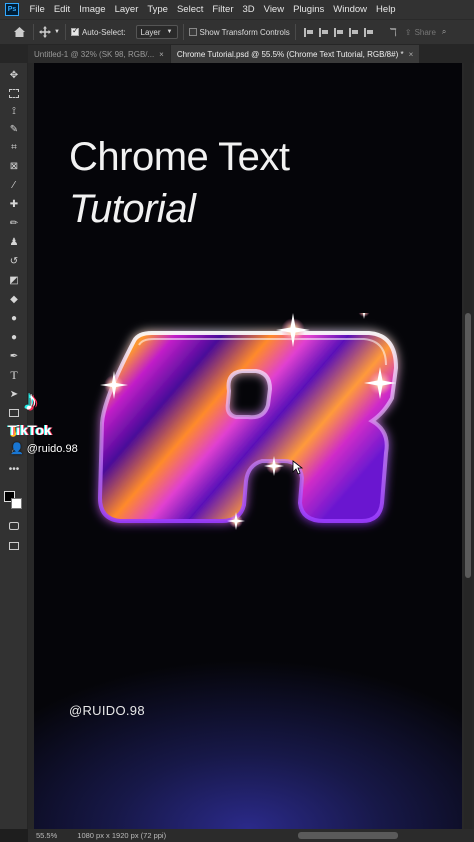 The image size is (474, 842). What do you see at coordinates (49, 32) in the screenshot?
I see `move-tool-preset-icon: ▼` at bounding box center [49, 32].